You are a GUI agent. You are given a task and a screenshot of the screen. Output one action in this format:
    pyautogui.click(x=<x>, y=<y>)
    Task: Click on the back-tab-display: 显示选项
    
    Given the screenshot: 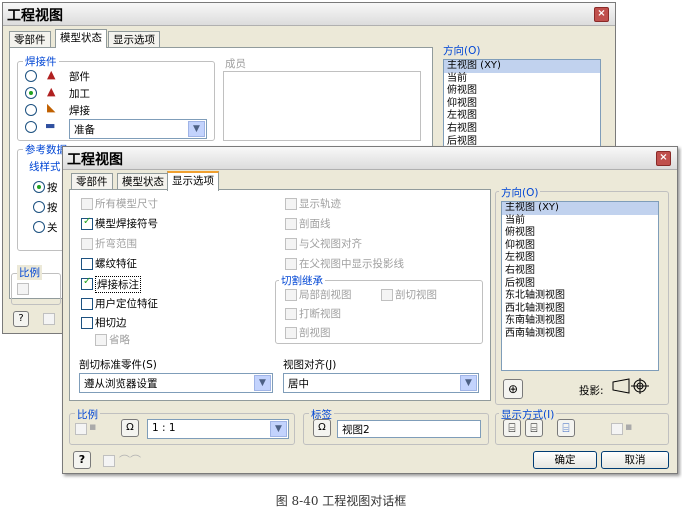 What is the action you would take?
    pyautogui.click(x=134, y=39)
    